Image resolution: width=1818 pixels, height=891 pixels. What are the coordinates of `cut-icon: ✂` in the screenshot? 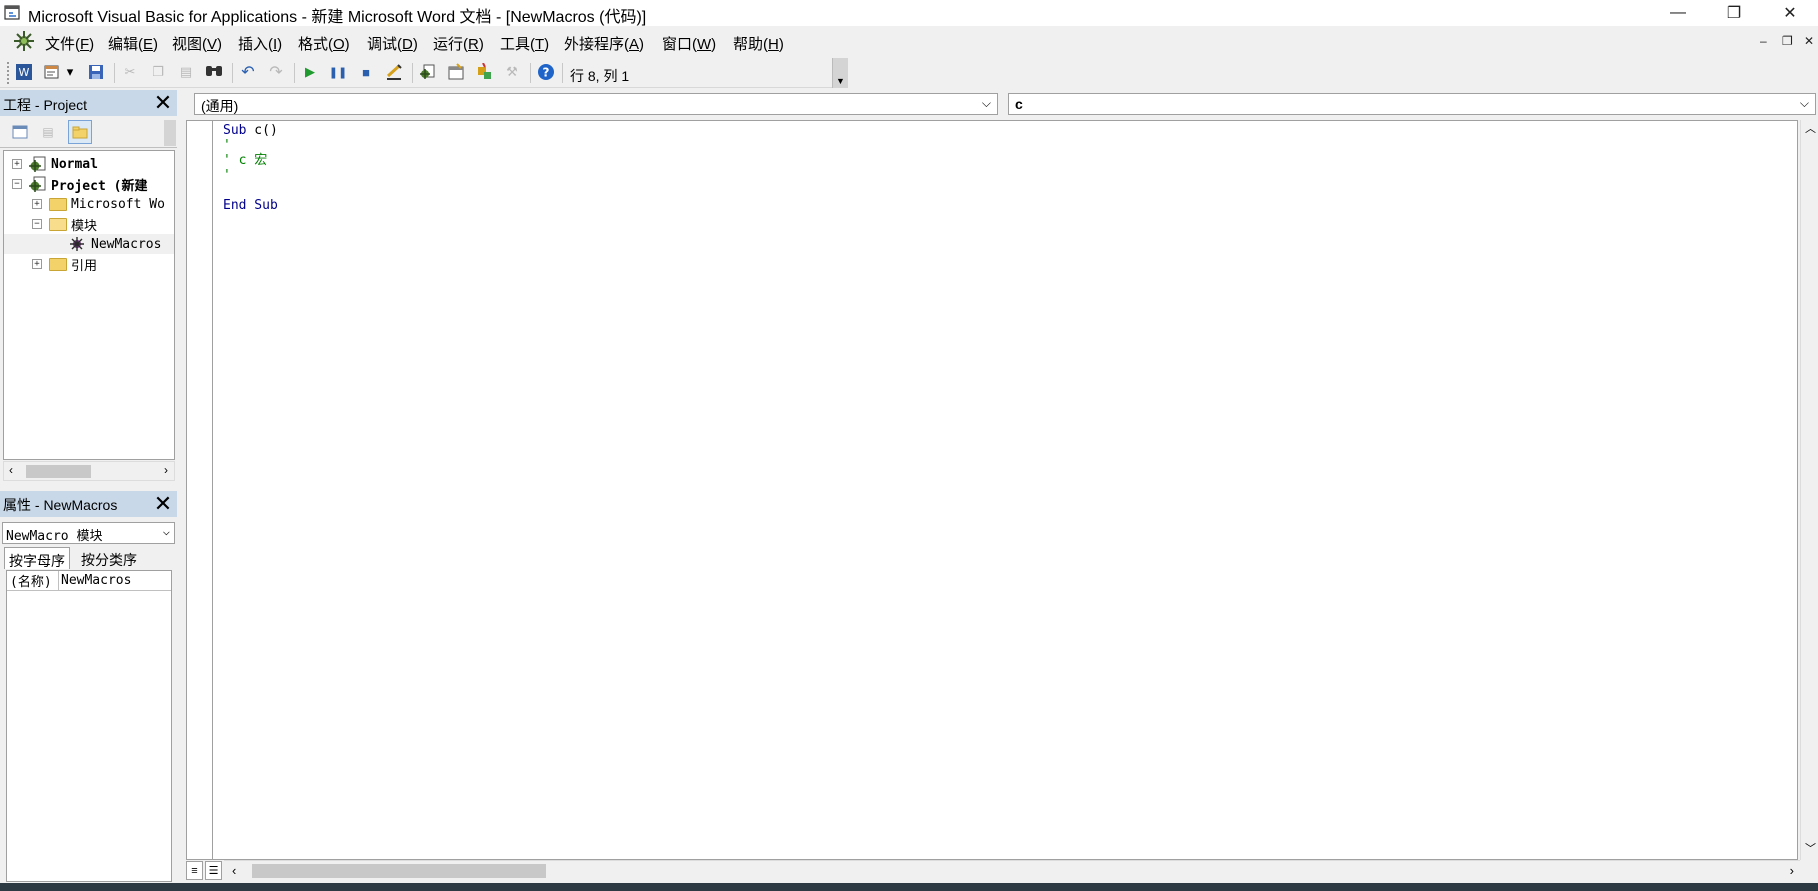 It's located at (130, 72).